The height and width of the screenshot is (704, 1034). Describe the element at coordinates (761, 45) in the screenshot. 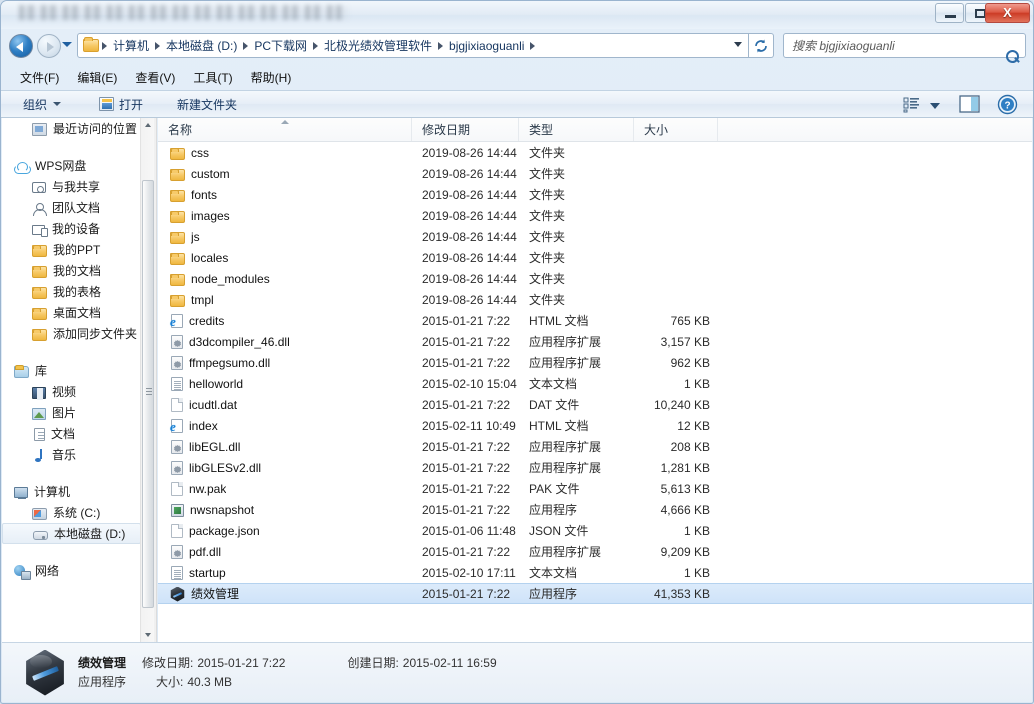

I see `refresh-button` at that location.